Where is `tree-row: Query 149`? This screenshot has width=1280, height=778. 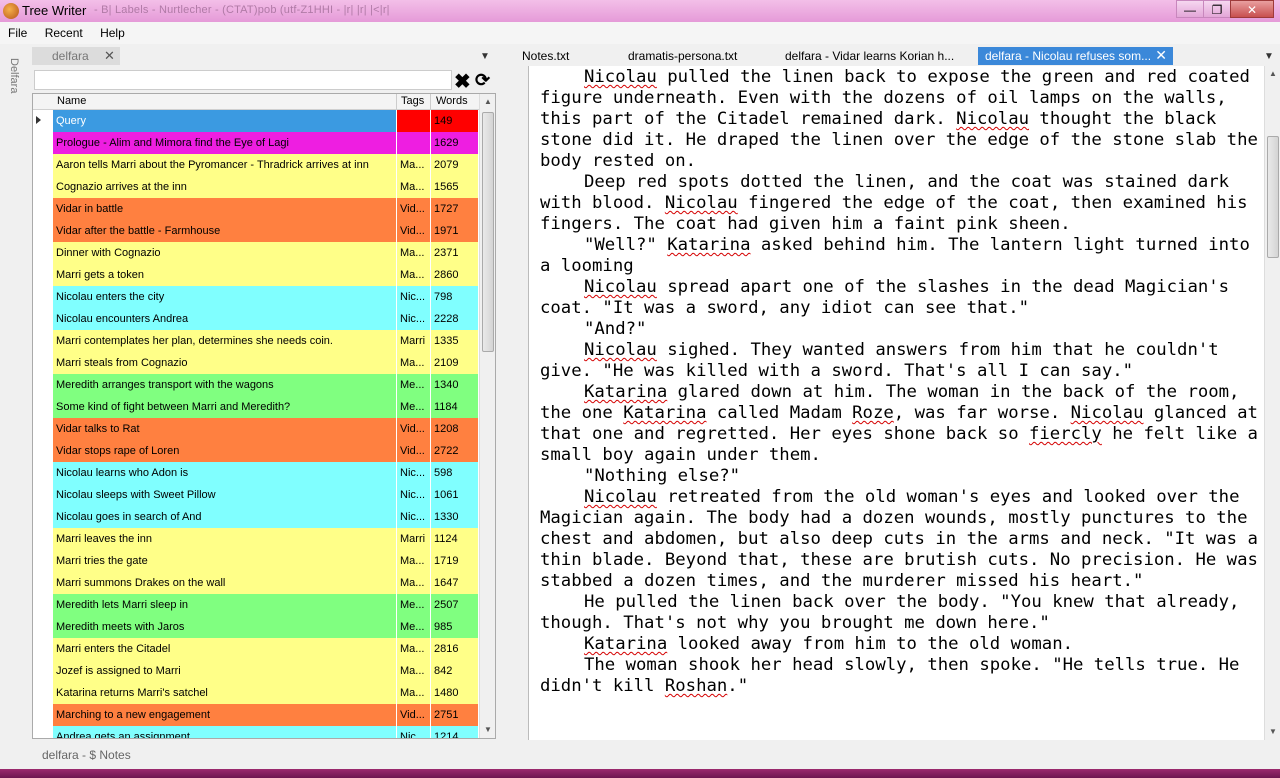 tree-row: Query 149 is located at coordinates (256, 121).